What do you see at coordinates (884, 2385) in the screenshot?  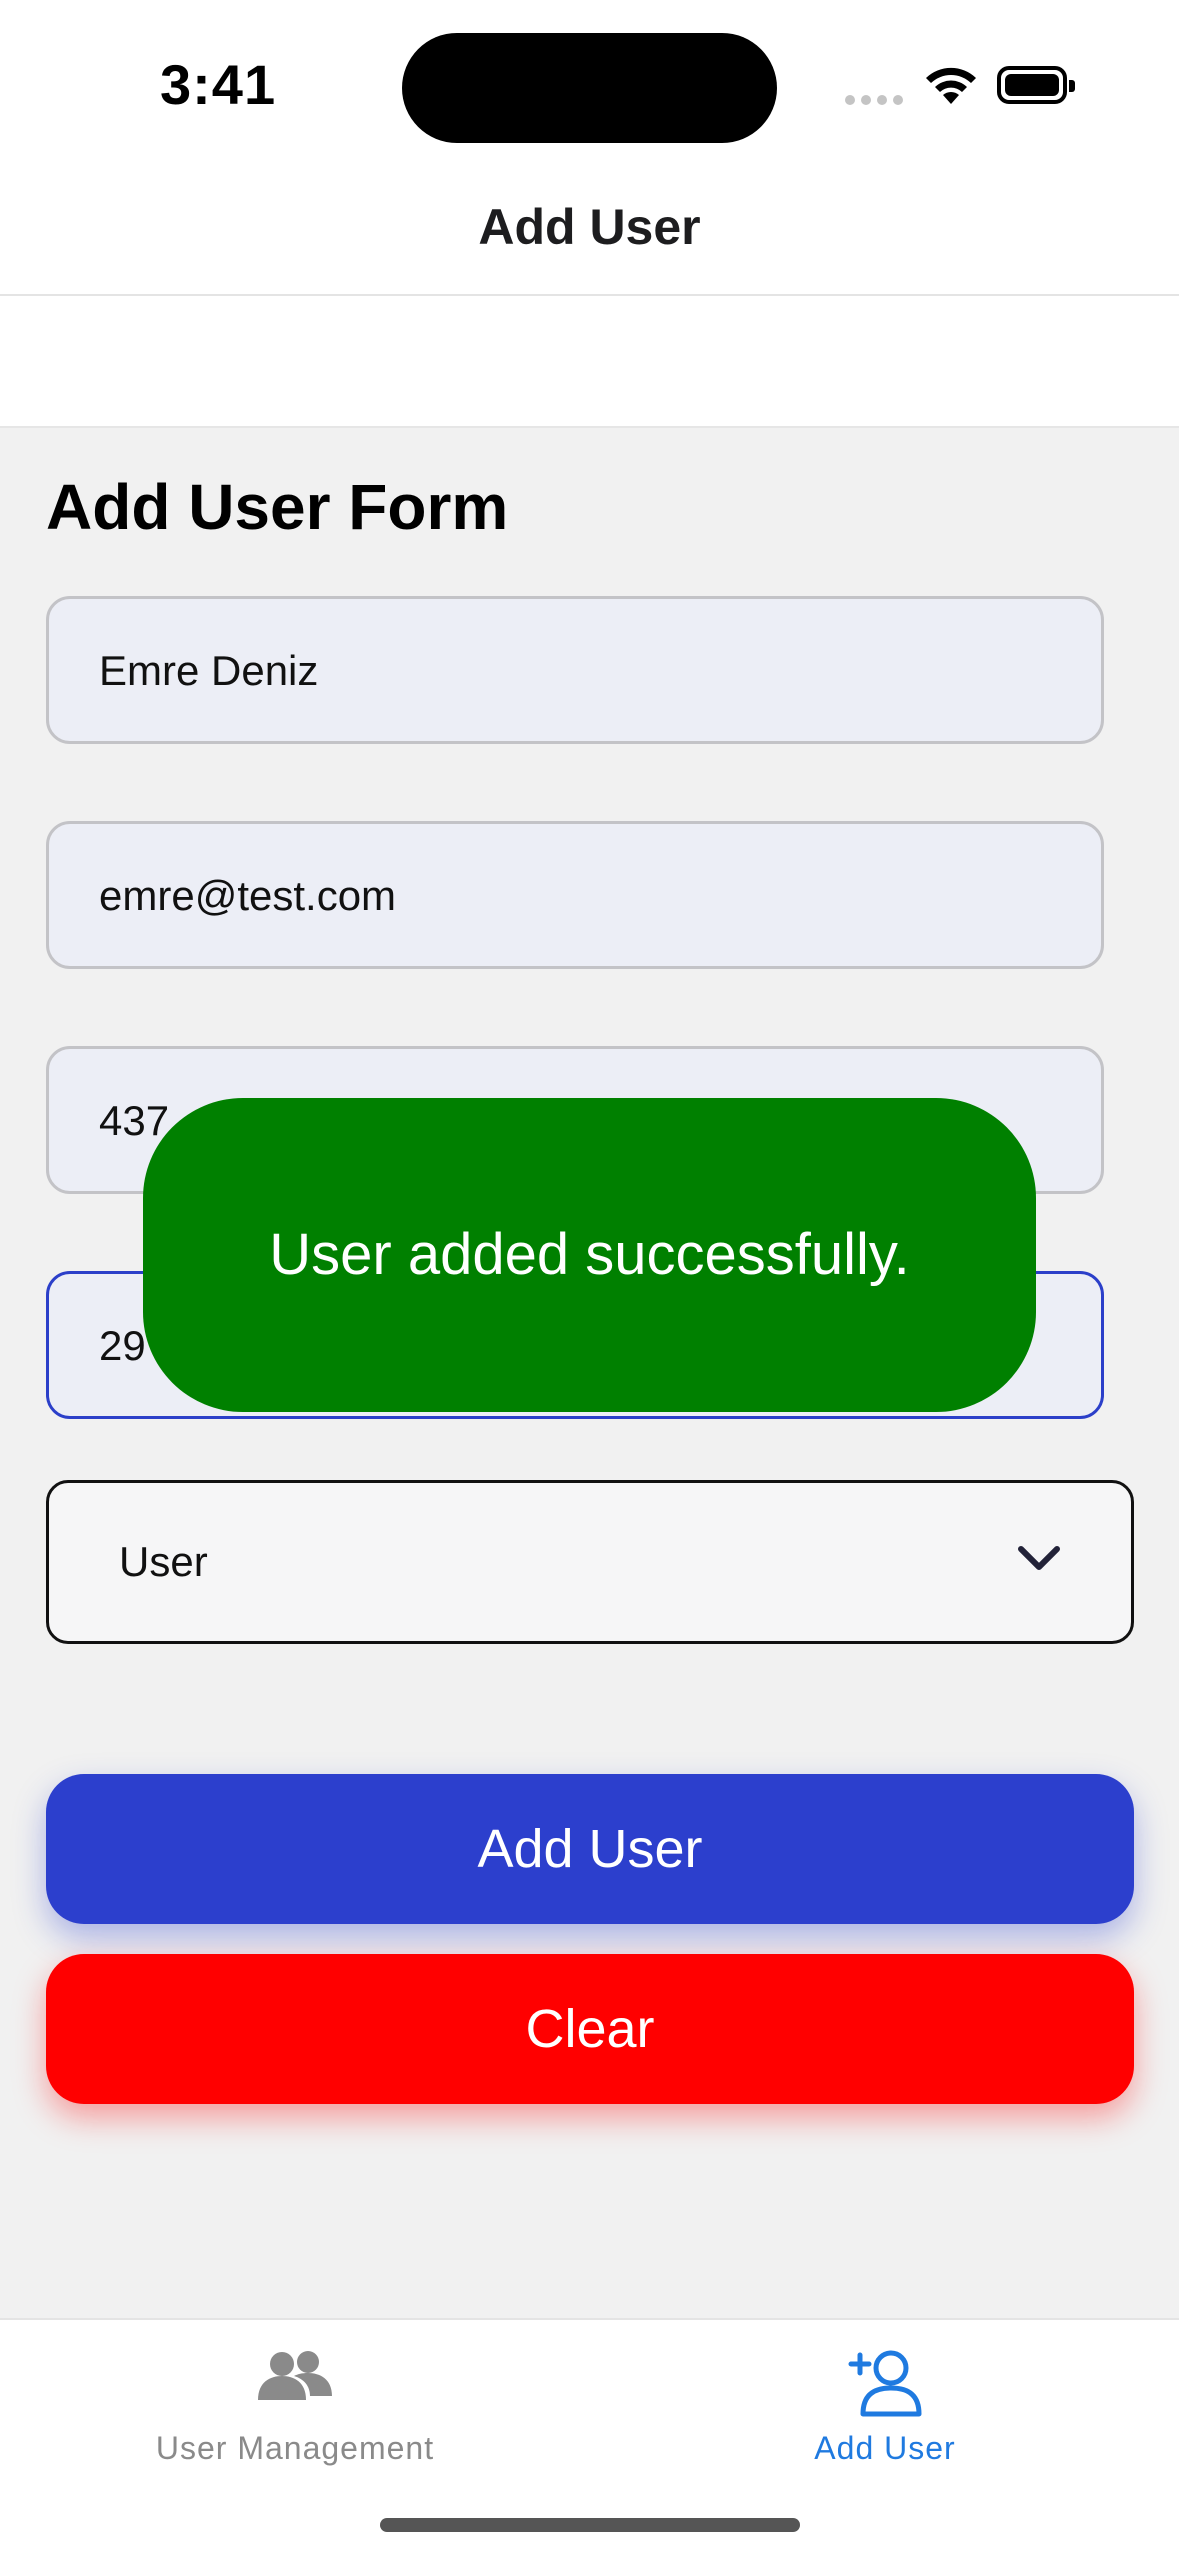 I see `add-user-icon` at bounding box center [884, 2385].